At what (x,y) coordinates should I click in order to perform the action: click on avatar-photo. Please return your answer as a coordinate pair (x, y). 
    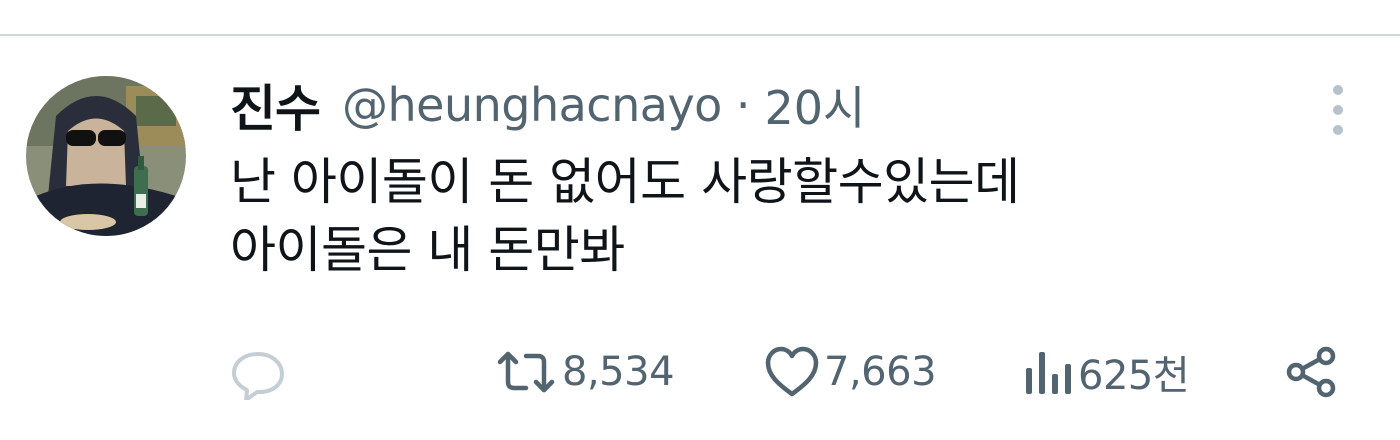
    Looking at the image, I should click on (106, 156).